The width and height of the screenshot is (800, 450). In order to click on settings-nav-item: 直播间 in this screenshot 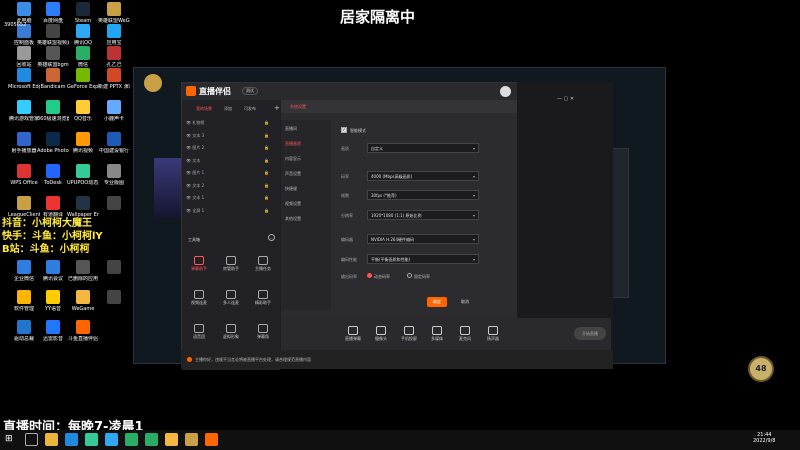, I will do `click(291, 129)`.